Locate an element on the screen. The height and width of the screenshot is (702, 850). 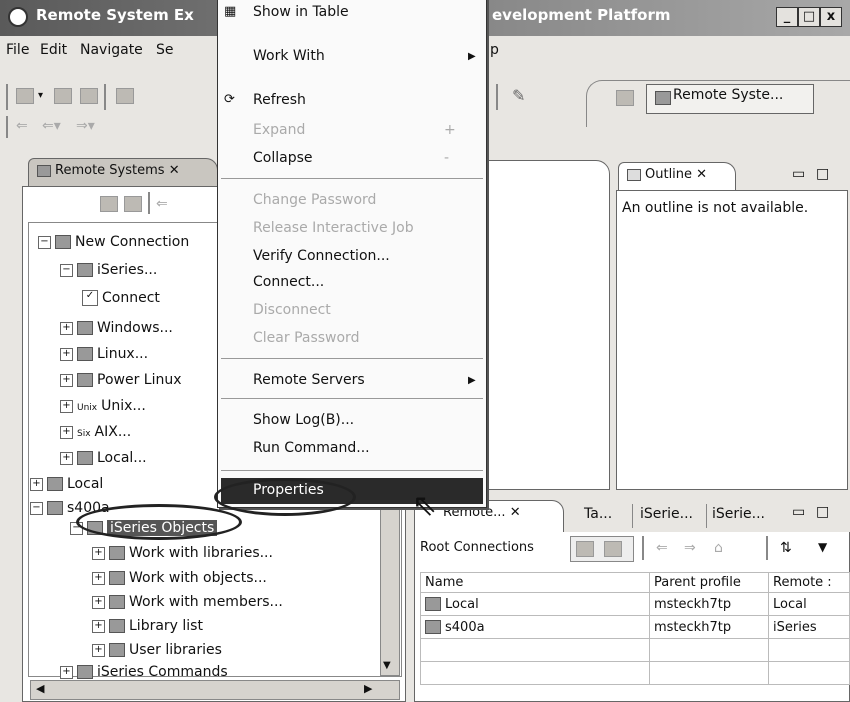
tab-outline: Outline ✕ is located at coordinates (677, 177).